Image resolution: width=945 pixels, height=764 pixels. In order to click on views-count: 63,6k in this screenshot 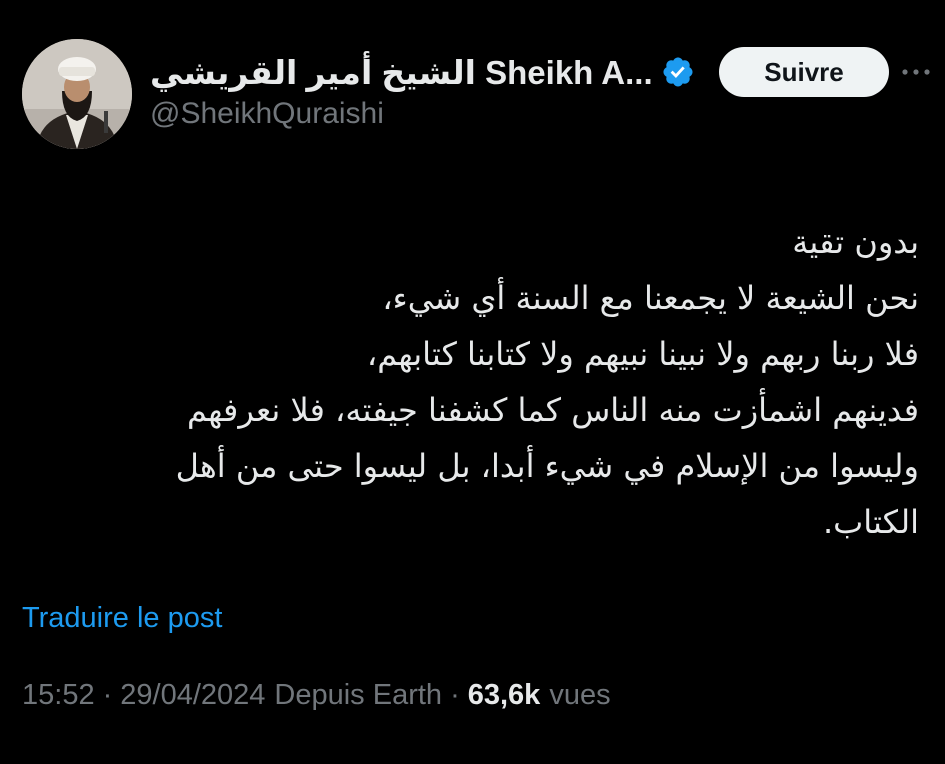, I will do `click(504, 695)`.